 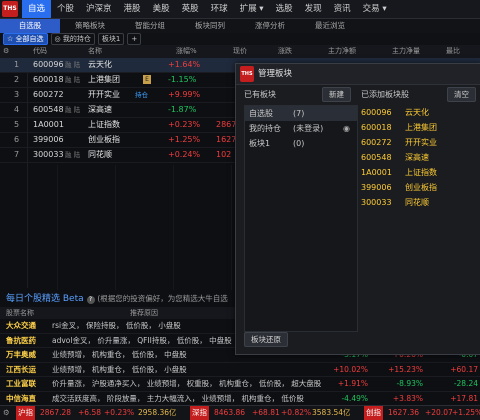 I want to click on pick-period-pct: +3.83%, so click(x=407, y=398).